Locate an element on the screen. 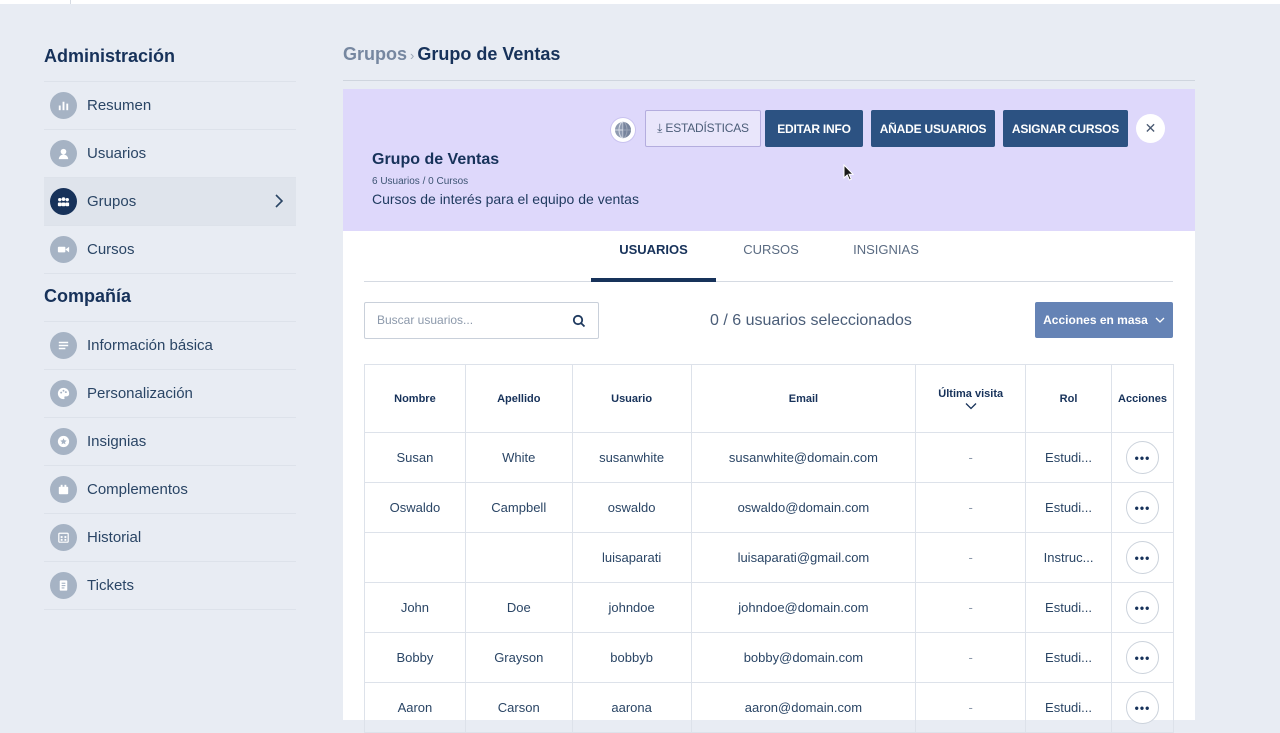 This screenshot has height=733, width=1280. header-ultima-visita: Última visita is located at coordinates (971, 398).